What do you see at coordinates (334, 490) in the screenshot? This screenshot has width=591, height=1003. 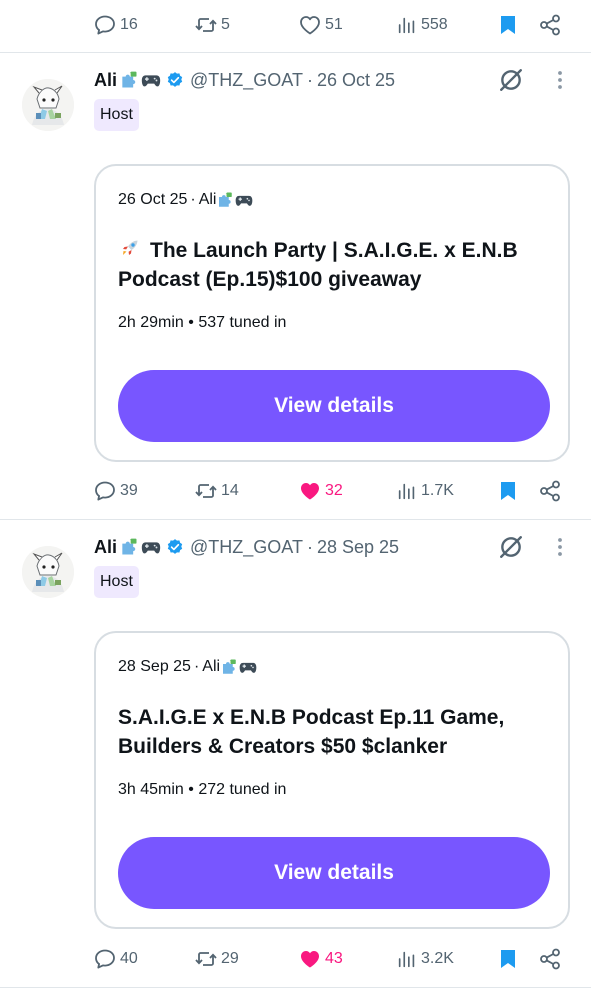 I see `like-count: 32` at bounding box center [334, 490].